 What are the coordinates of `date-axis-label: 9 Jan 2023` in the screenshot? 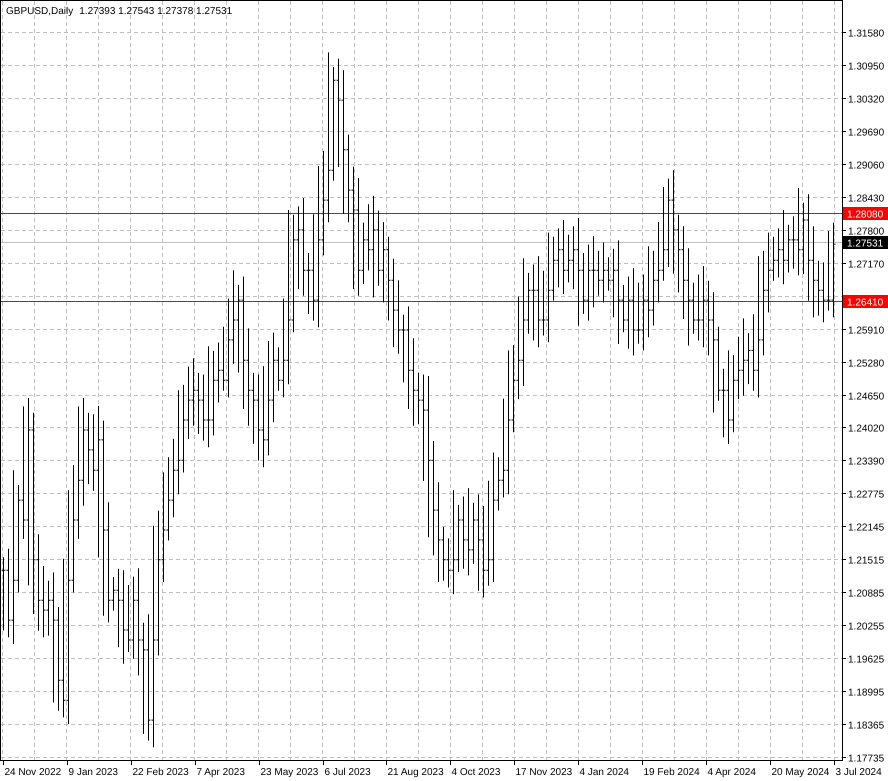 It's located at (93, 772).